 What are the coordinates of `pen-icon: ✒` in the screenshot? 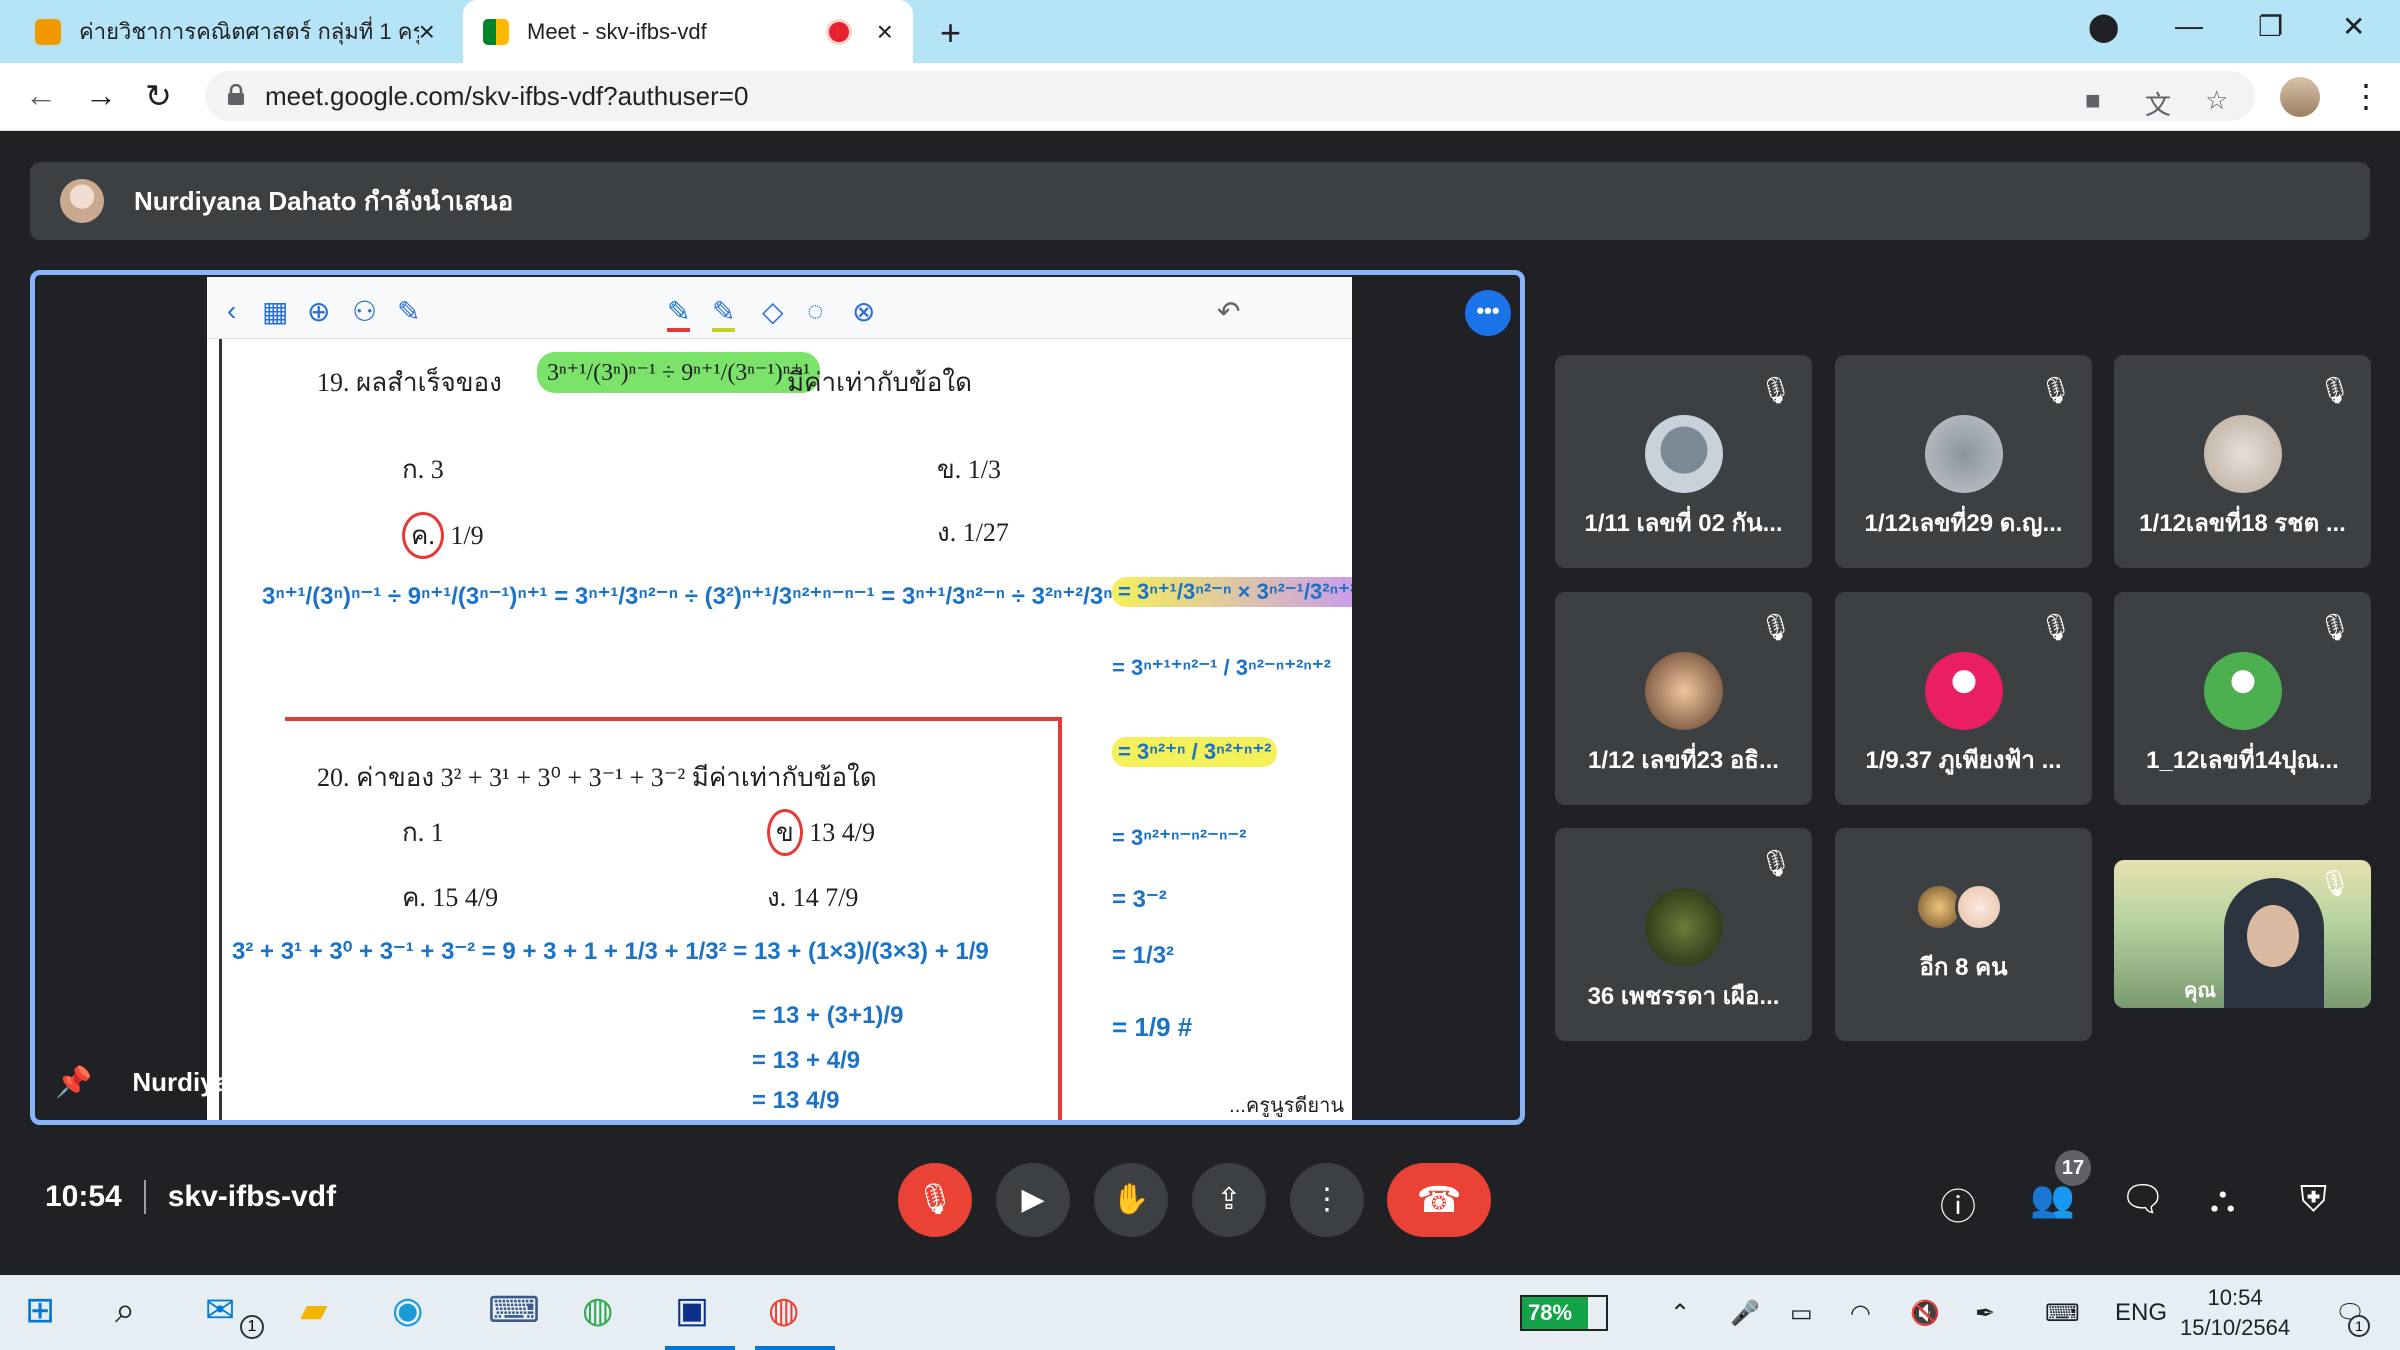 It's located at (1985, 1313).